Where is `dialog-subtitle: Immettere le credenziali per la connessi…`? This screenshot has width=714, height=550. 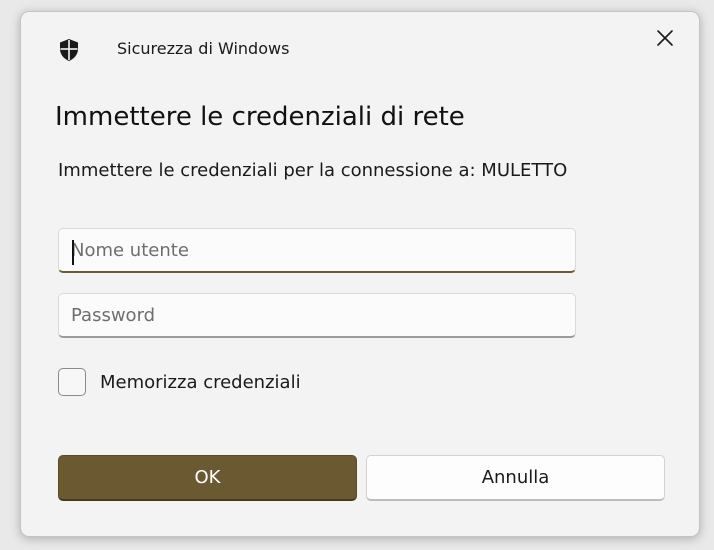
dialog-subtitle: Immettere le credenziali per la connessi… is located at coordinates (313, 170).